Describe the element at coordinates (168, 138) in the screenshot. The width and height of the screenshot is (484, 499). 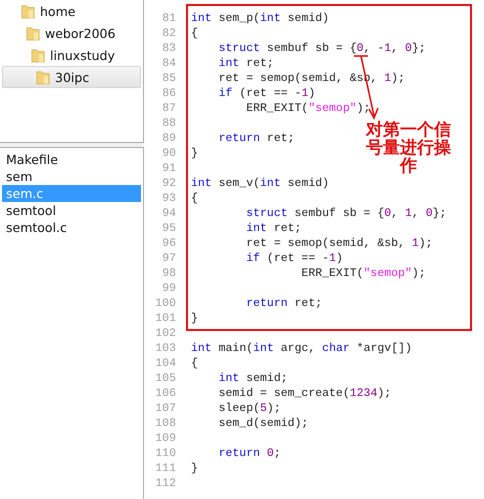
I see `line-number: 89` at that location.